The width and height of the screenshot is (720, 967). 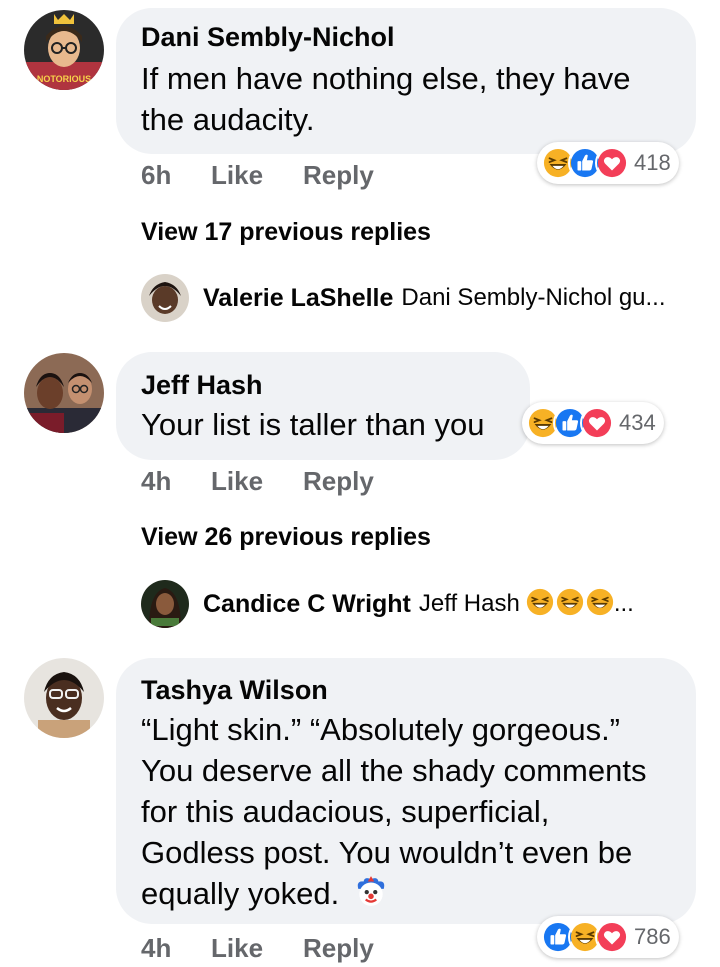 What do you see at coordinates (652, 936) in the screenshot?
I see `reaction-count: 786` at bounding box center [652, 936].